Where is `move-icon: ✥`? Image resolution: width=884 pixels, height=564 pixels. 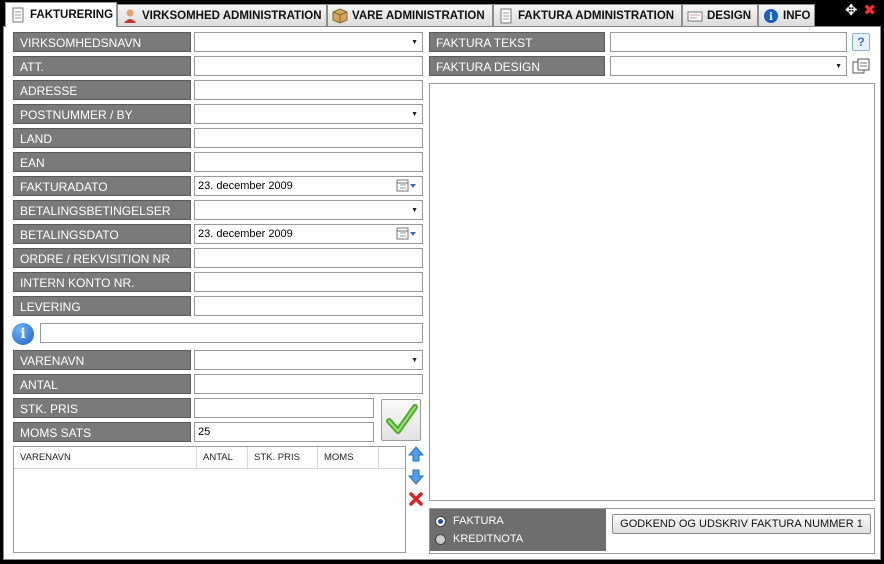 move-icon: ✥ is located at coordinates (851, 11).